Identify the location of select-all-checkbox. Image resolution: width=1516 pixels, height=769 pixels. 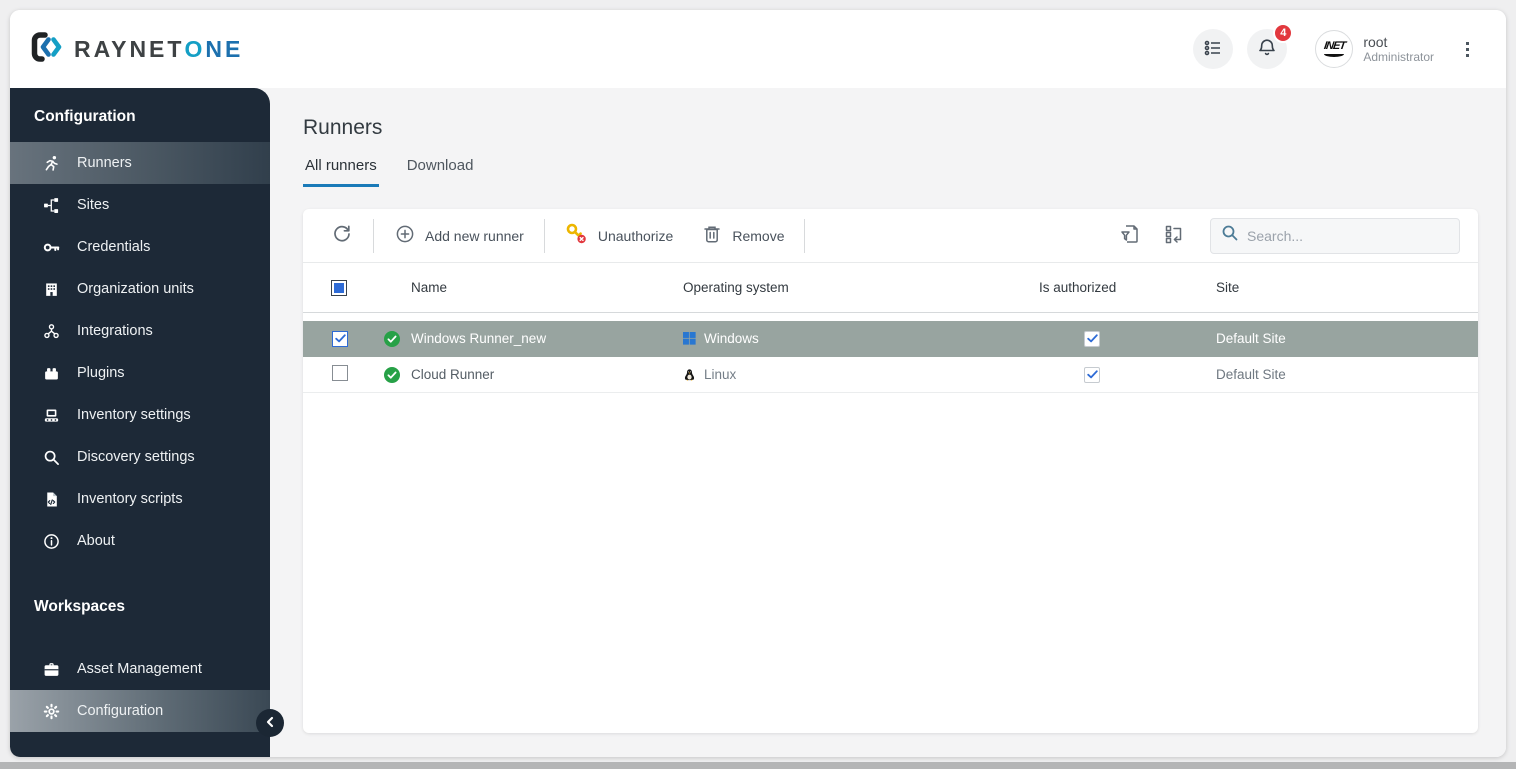
(339, 287).